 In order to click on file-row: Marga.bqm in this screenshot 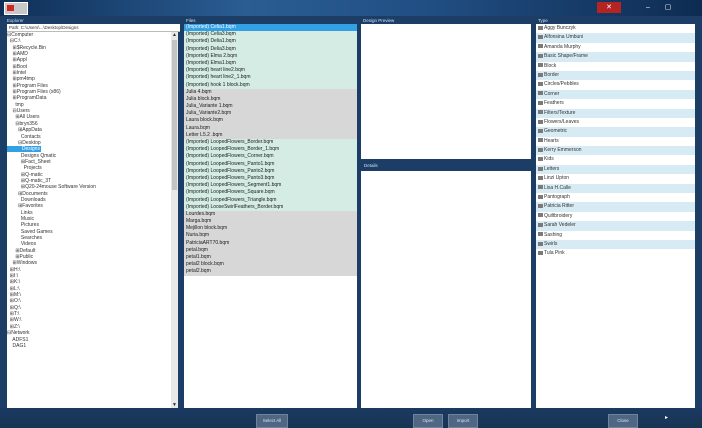, I will do `click(270, 222)`.